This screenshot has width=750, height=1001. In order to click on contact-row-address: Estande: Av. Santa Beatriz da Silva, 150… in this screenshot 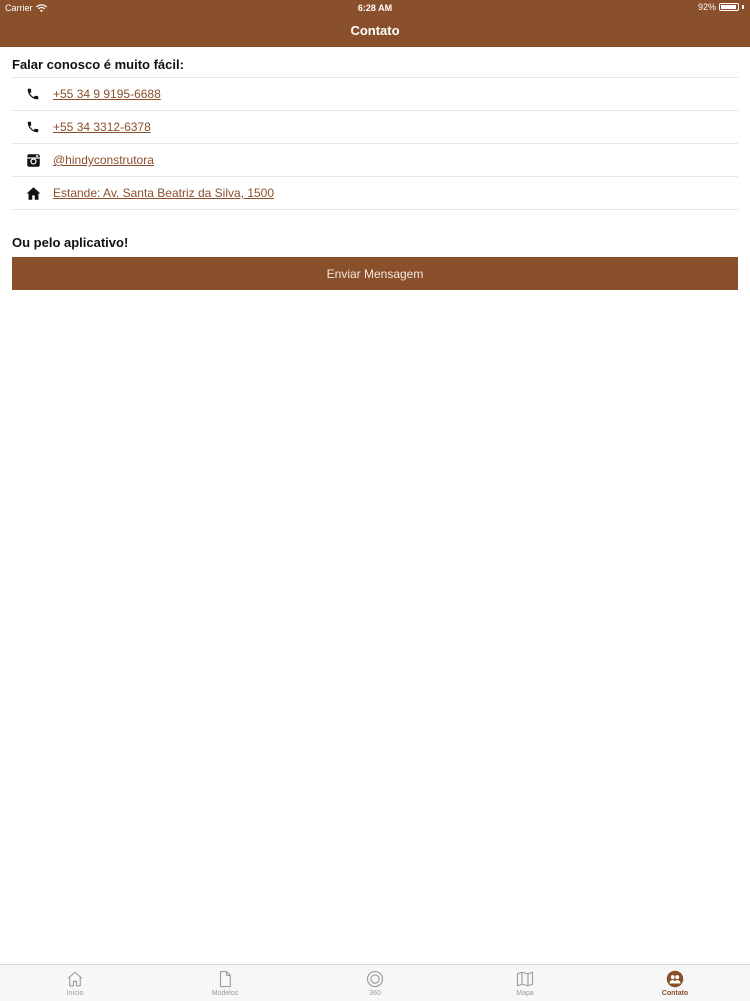, I will do `click(375, 193)`.